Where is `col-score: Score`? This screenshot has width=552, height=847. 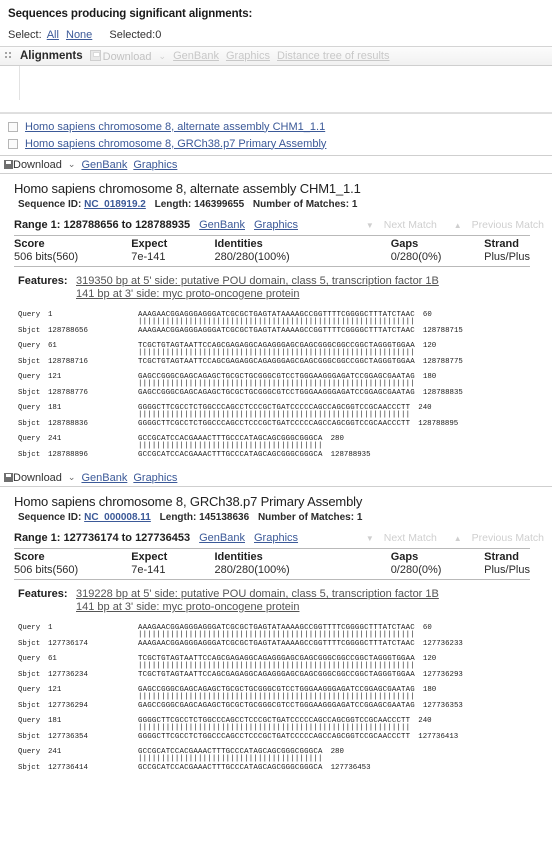
col-score: Score is located at coordinates (73, 556).